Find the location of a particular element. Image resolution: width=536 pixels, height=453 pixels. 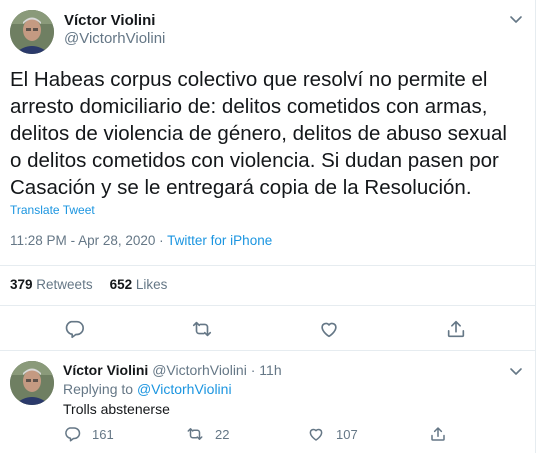

reply-count: 161 is located at coordinates (103, 434).